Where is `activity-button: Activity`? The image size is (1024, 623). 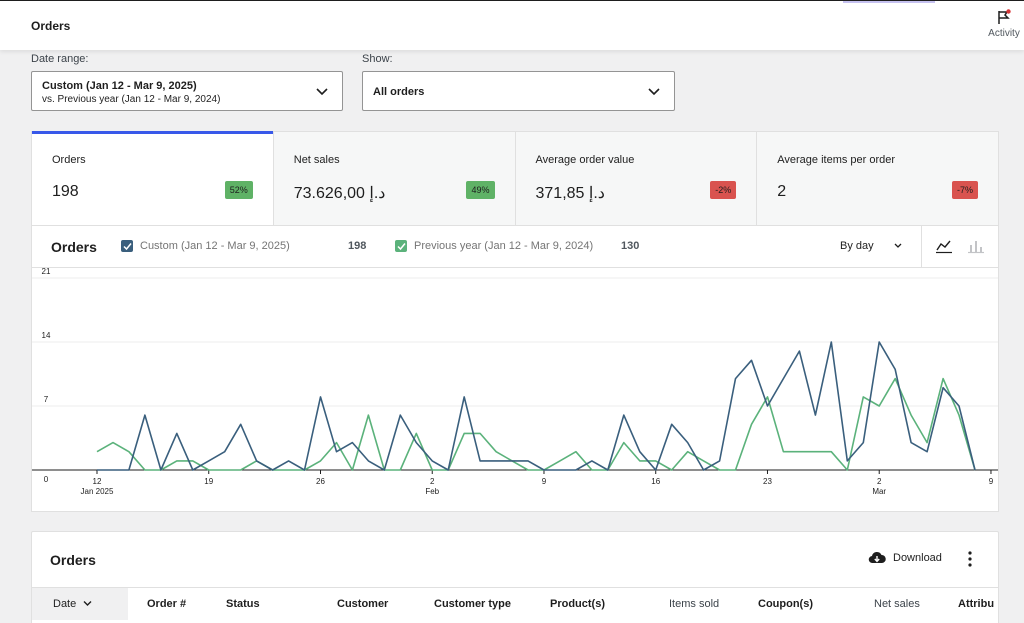 activity-button: Activity is located at coordinates (1003, 24).